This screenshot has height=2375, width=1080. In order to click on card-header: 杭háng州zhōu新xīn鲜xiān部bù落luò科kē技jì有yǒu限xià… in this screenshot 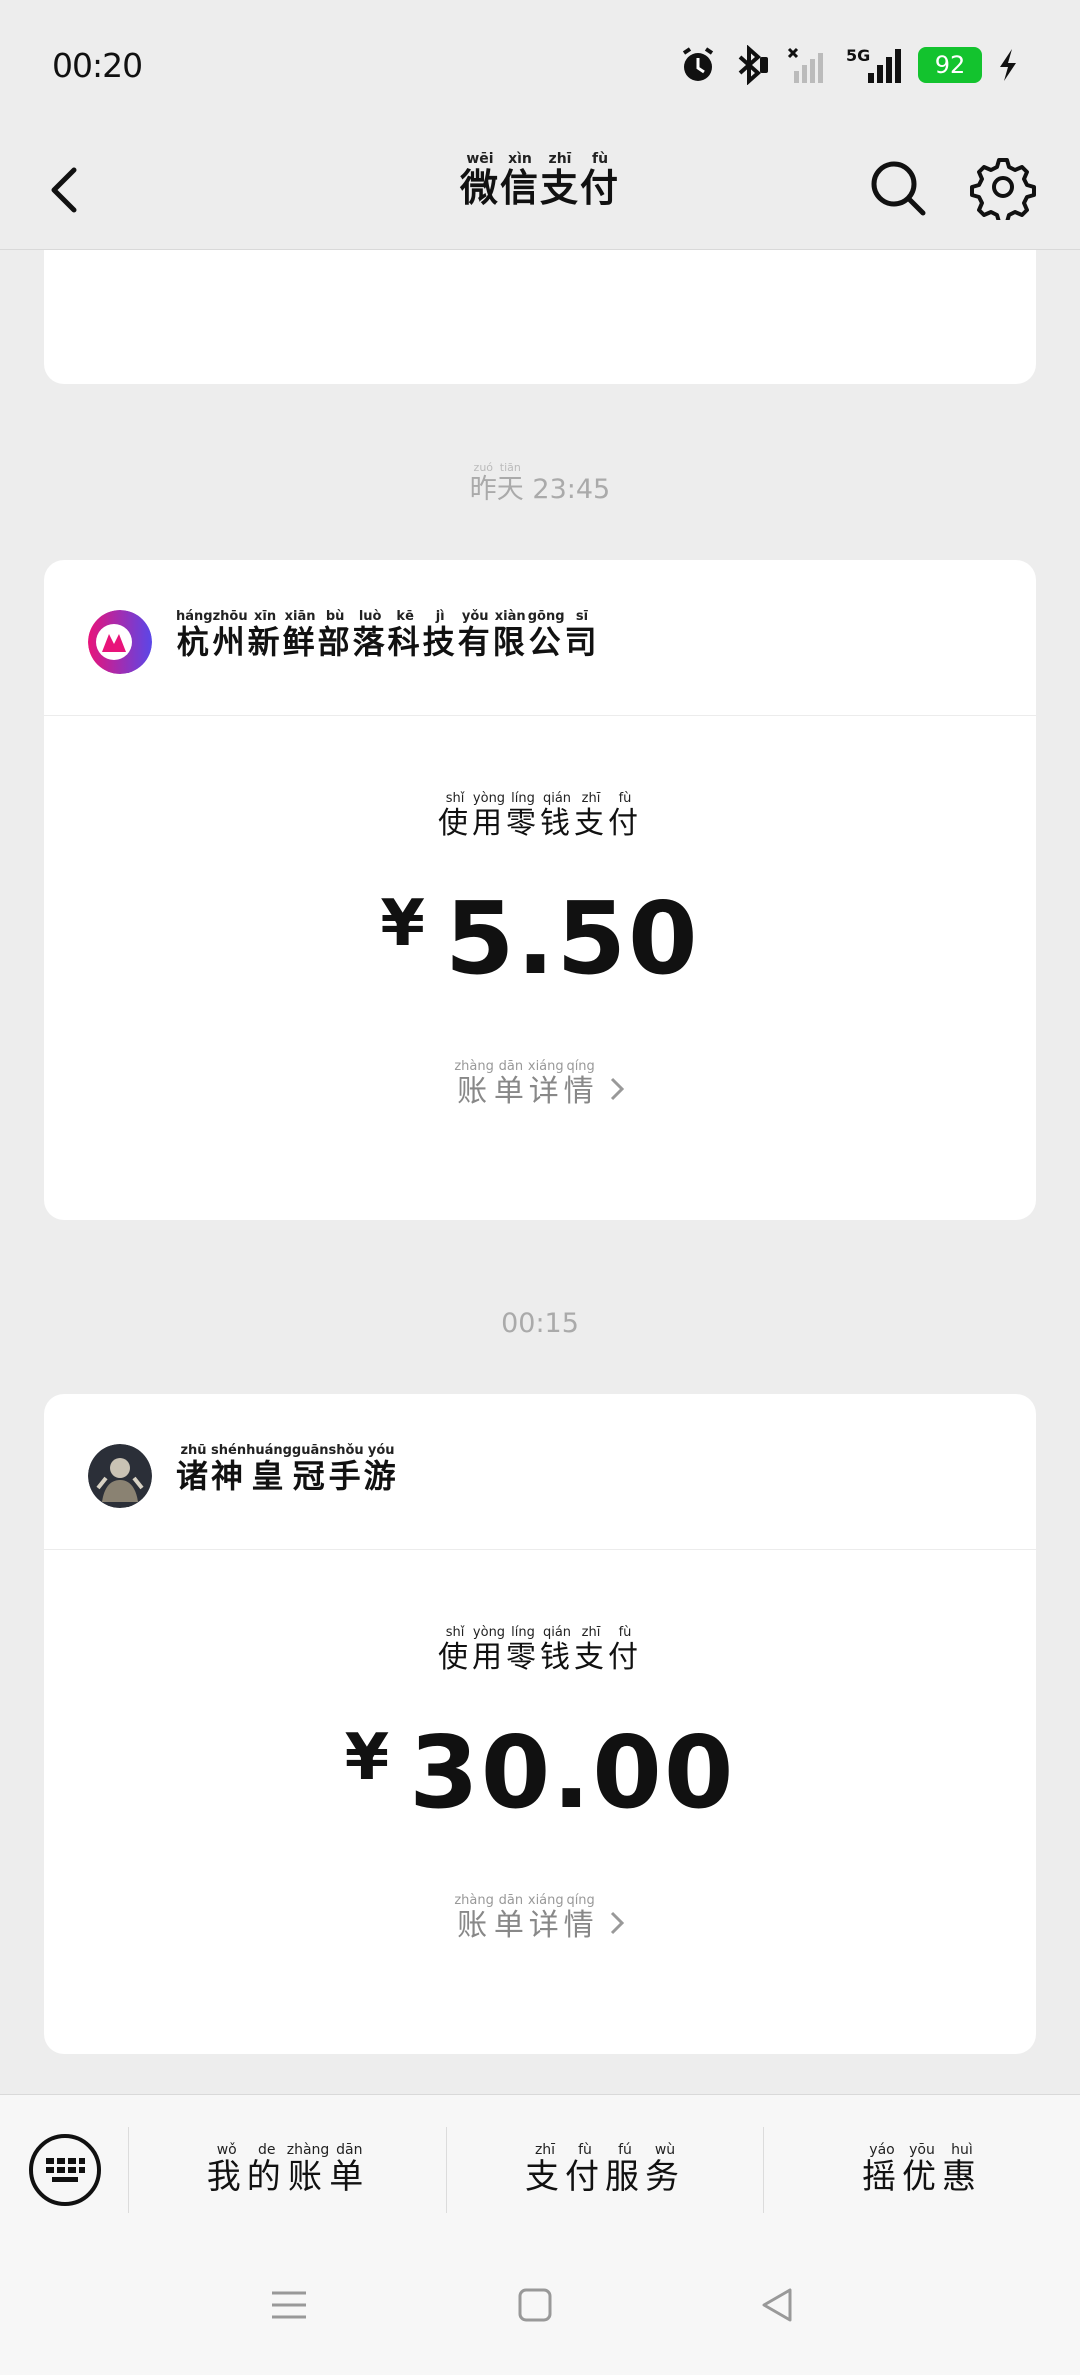, I will do `click(540, 638)`.